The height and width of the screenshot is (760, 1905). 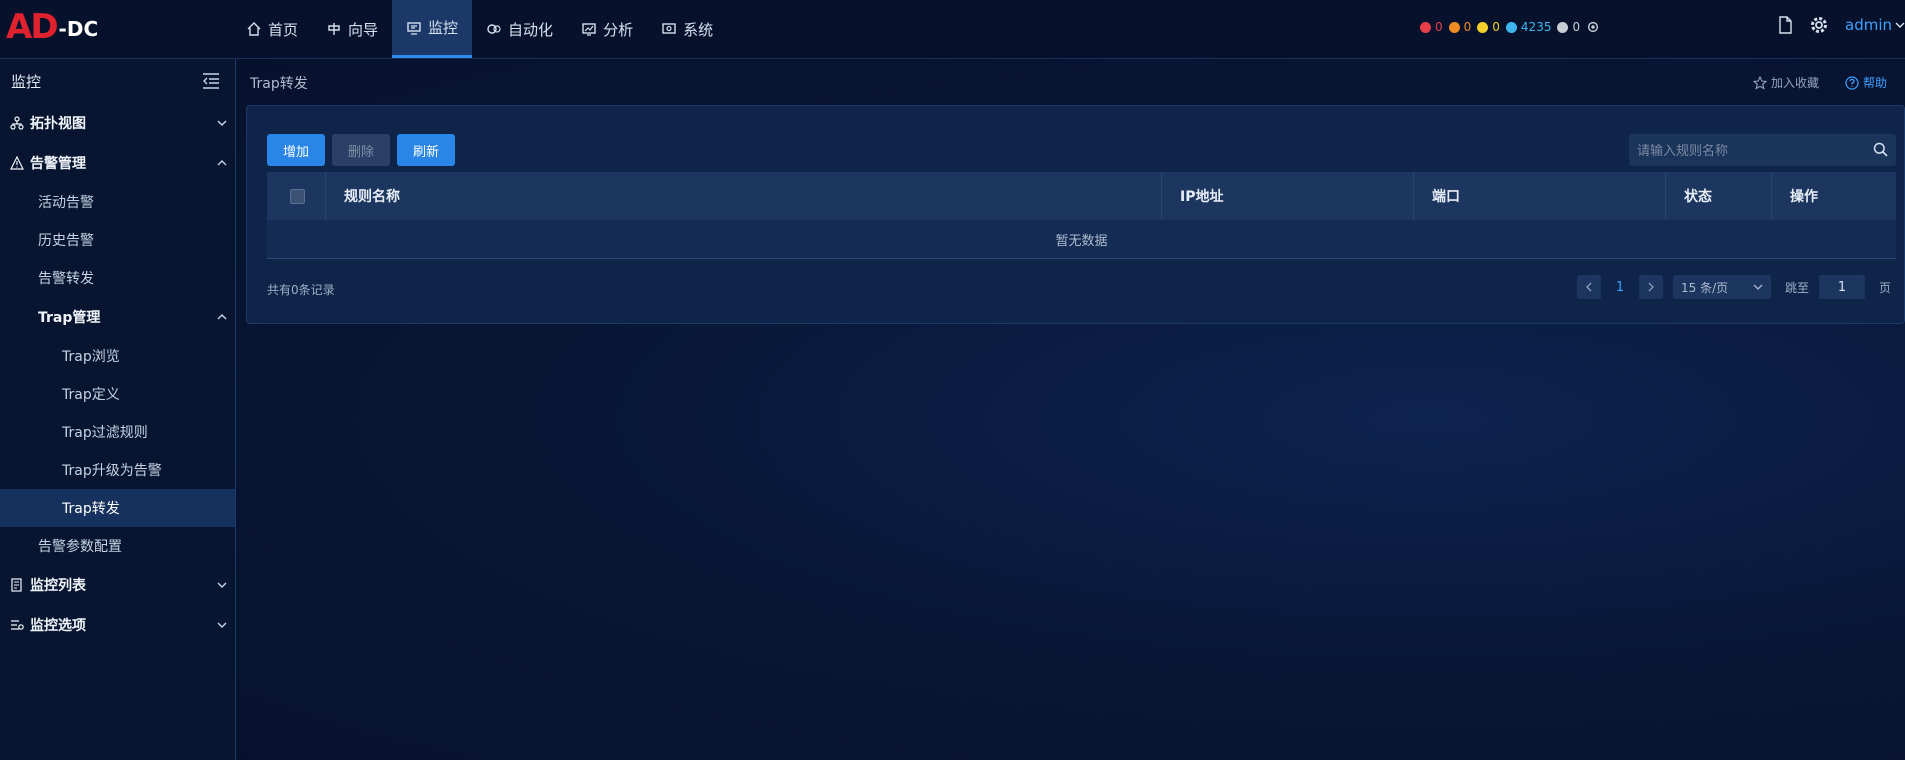 What do you see at coordinates (117, 394) in the screenshot?
I see `sidebar-item-trap-define: Trap定义` at bounding box center [117, 394].